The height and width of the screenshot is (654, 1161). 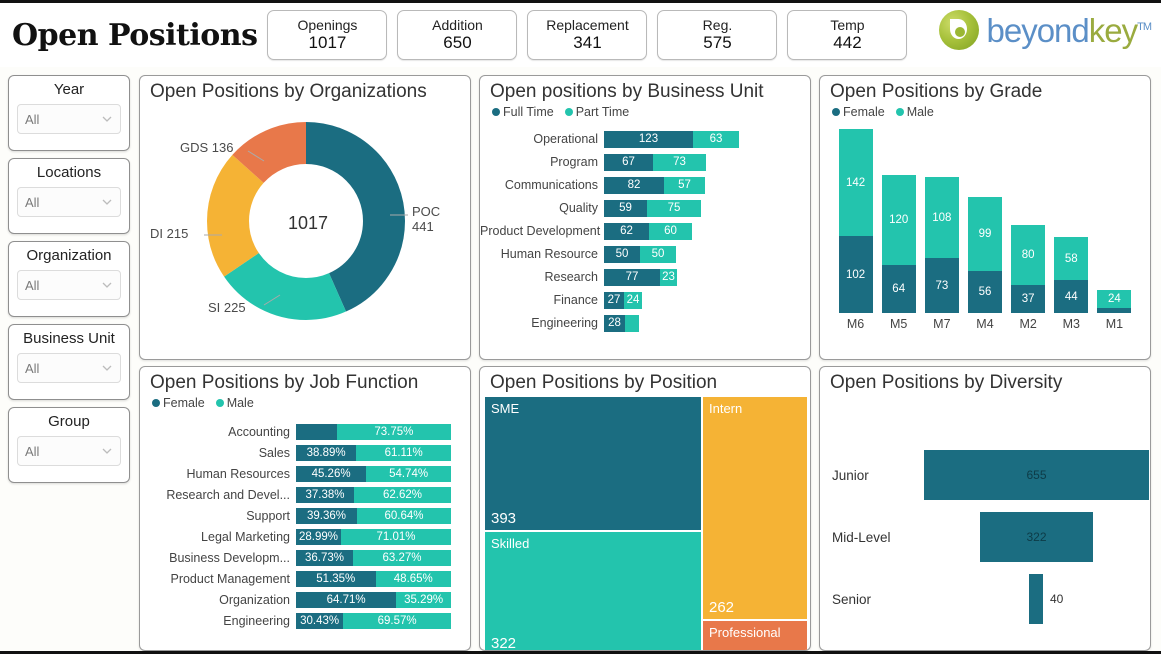 I want to click on funnel-bar: 322, so click(x=1036, y=537).